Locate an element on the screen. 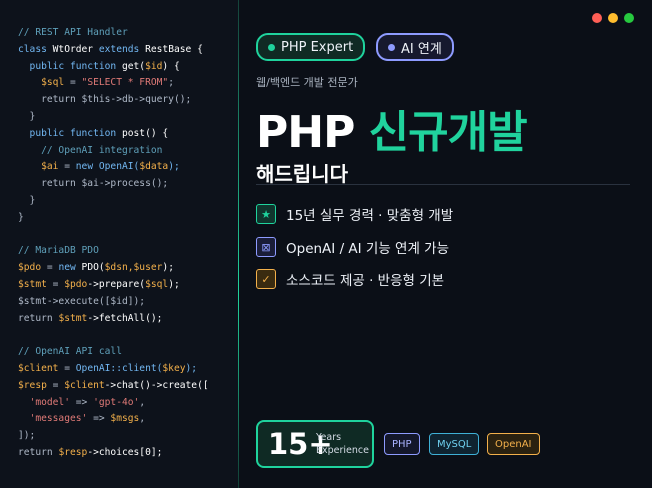  code-line: // MariaDB PDO is located at coordinates (58, 251).